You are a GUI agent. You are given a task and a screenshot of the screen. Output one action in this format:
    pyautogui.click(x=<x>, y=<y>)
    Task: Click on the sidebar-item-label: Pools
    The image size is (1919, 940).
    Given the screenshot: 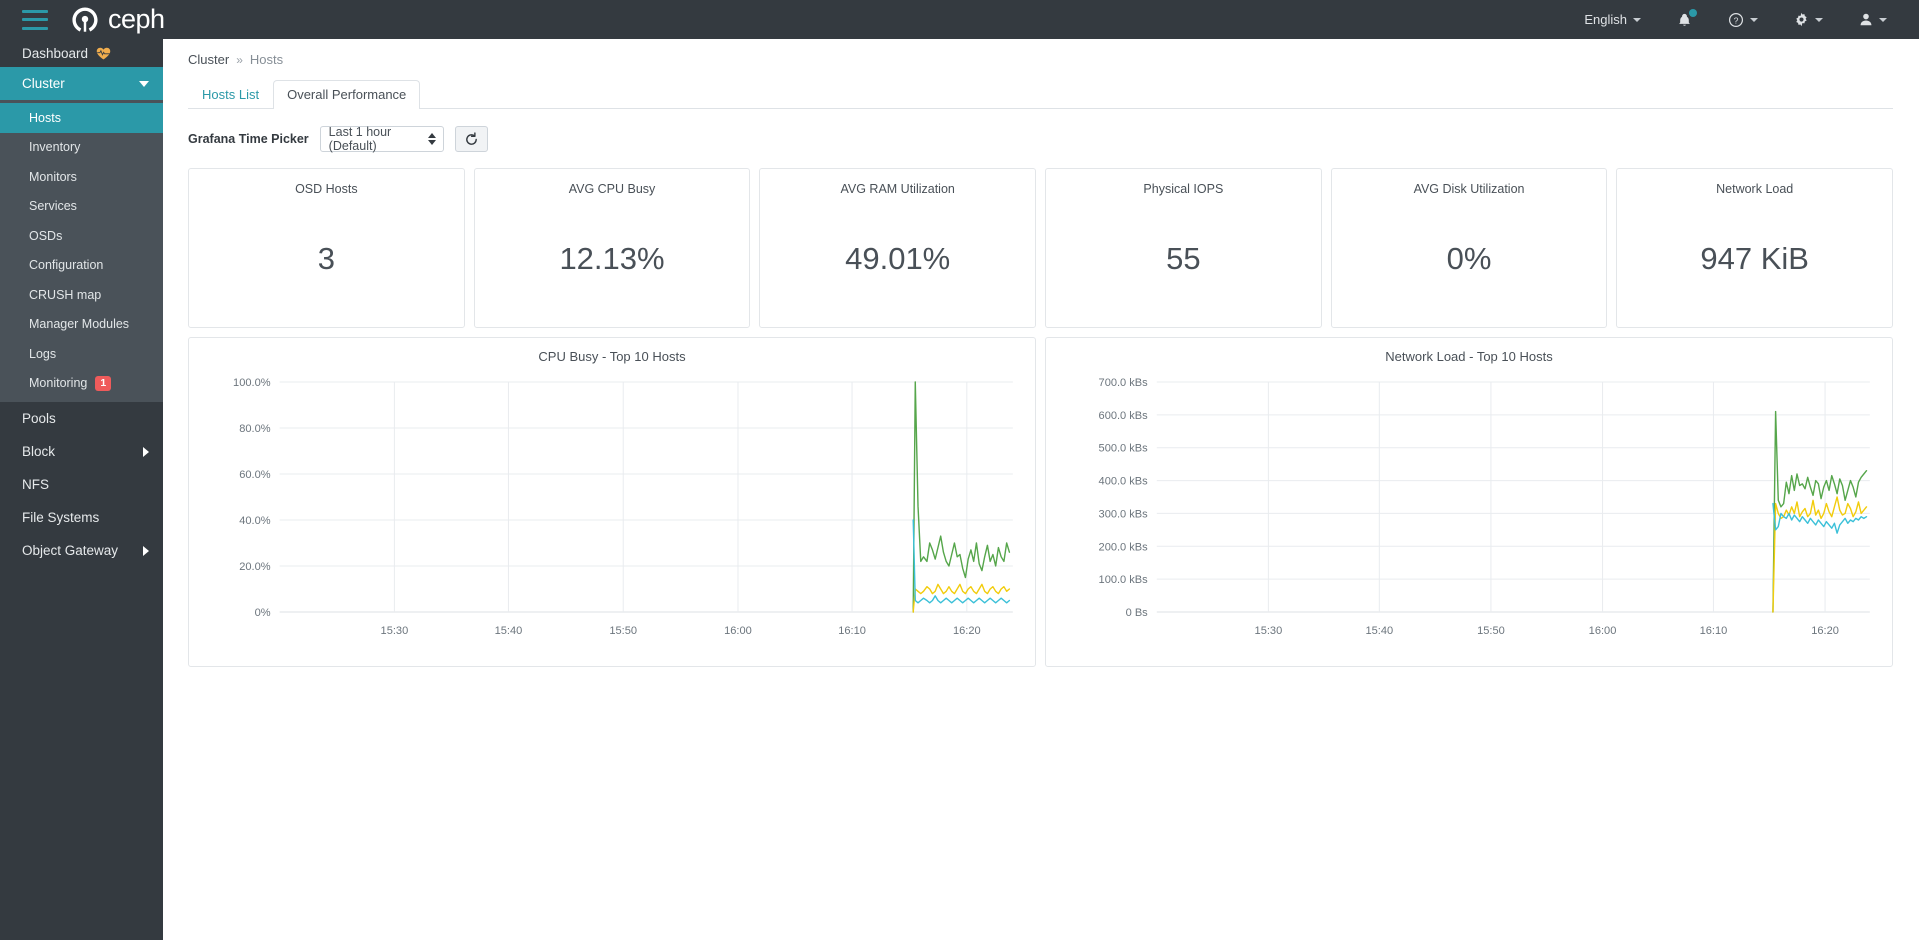 What is the action you would take?
    pyautogui.click(x=39, y=418)
    